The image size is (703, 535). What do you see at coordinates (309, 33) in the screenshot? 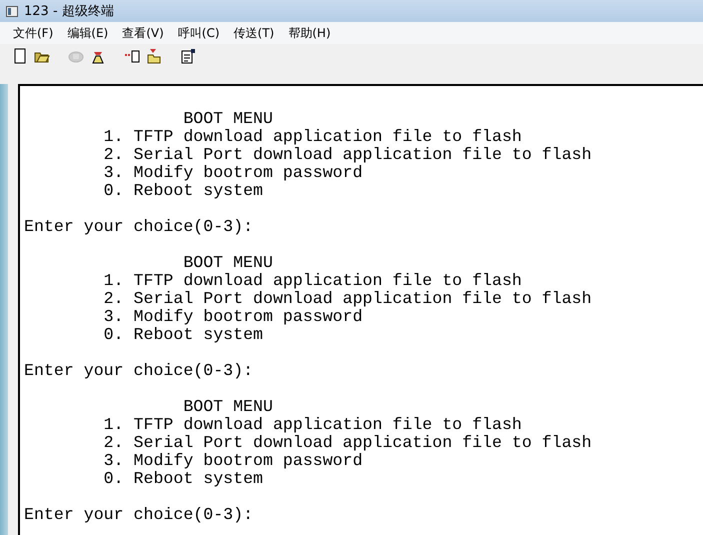
I see `menu-item: 帮助(H)` at bounding box center [309, 33].